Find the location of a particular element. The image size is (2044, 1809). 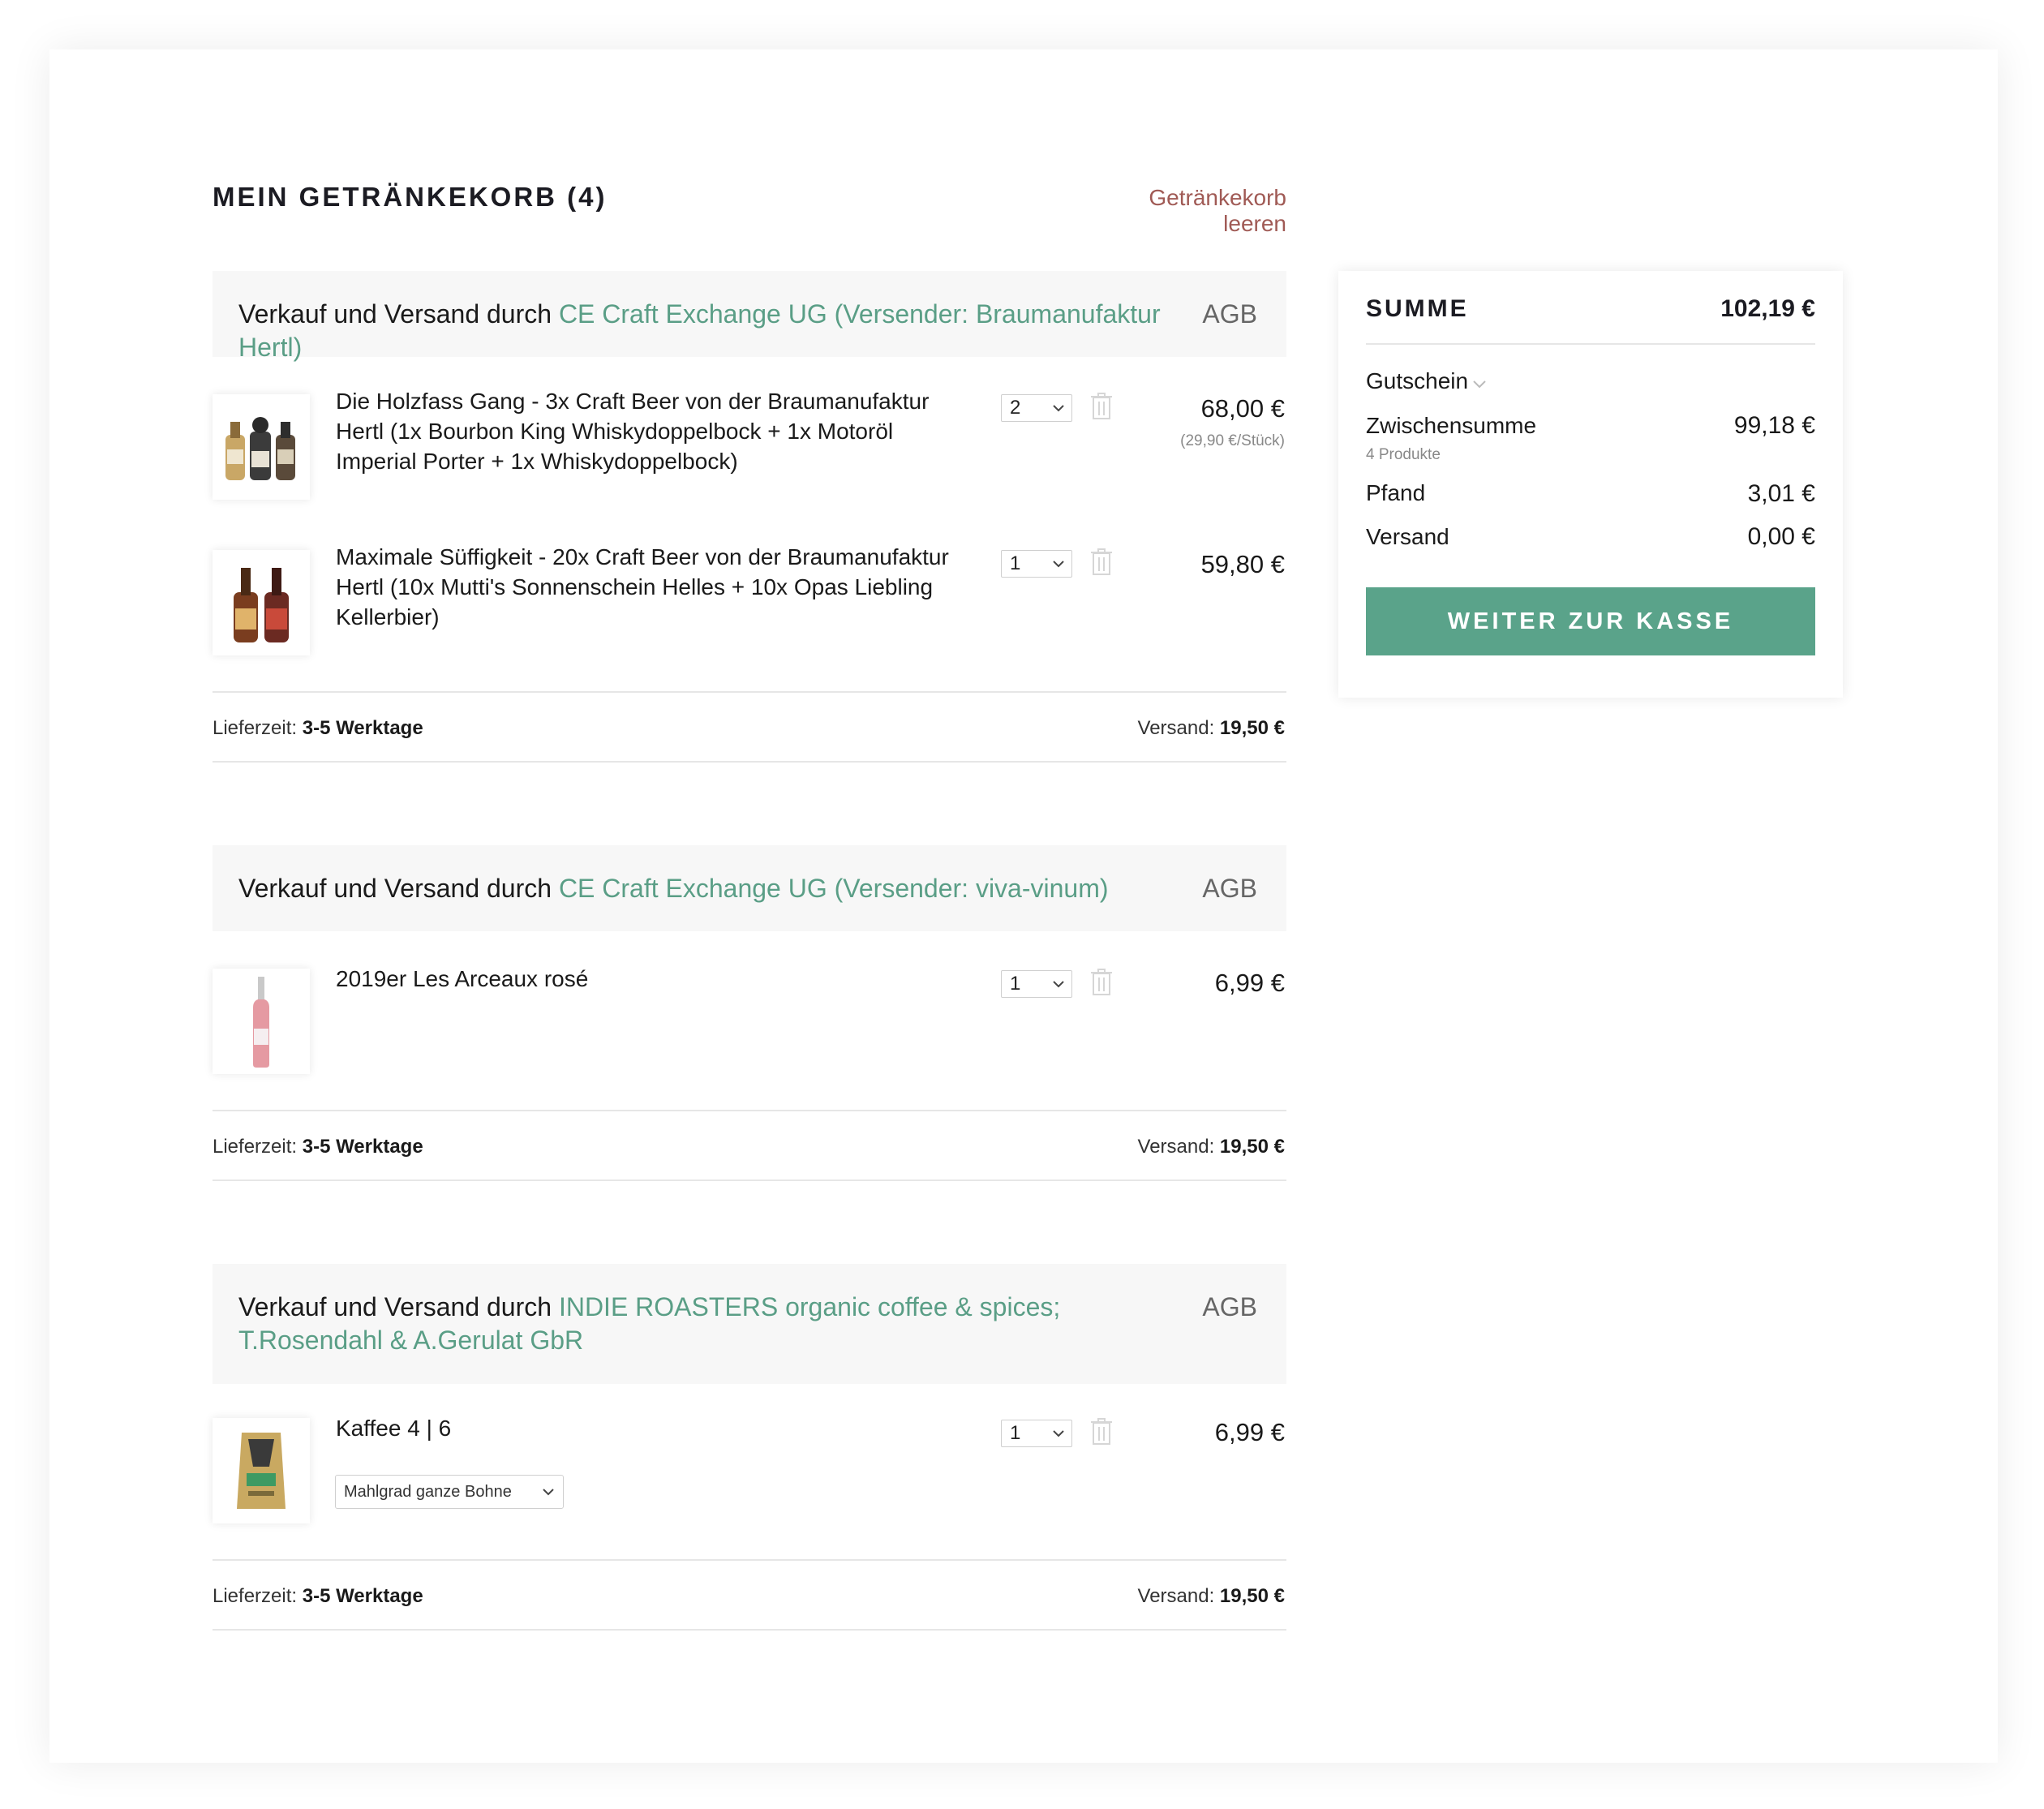

shipping-value: 0,00 € is located at coordinates (1781, 536).